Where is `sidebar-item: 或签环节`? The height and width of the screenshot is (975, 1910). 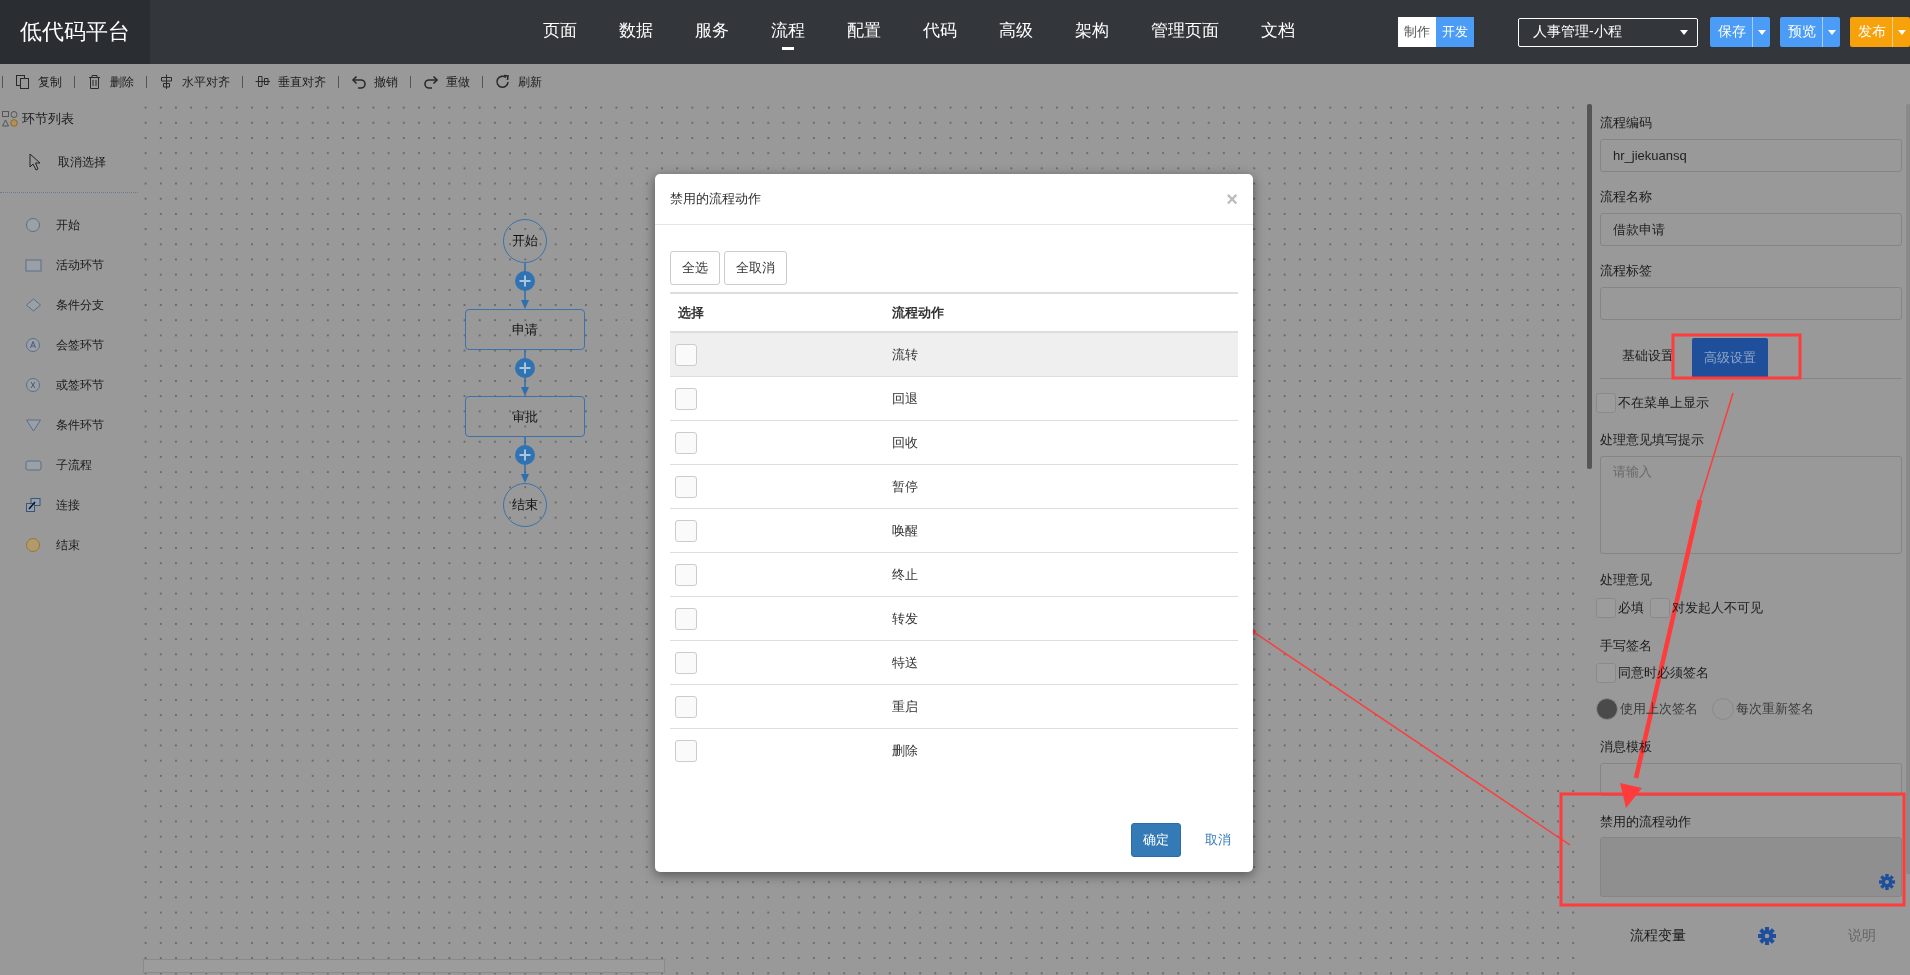
sidebar-item: 或签环节 is located at coordinates (69, 385).